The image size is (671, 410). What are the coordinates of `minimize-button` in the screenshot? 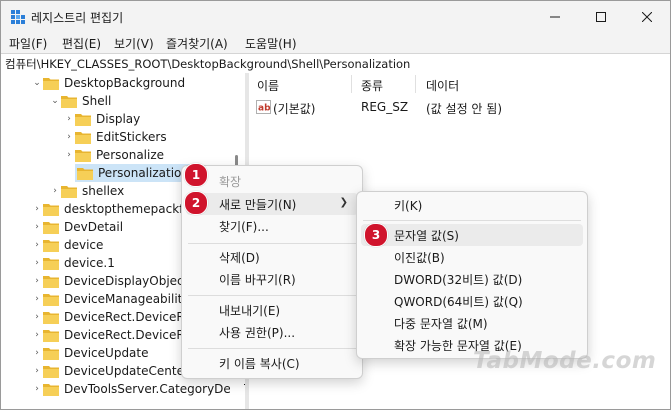 It's located at (555, 17).